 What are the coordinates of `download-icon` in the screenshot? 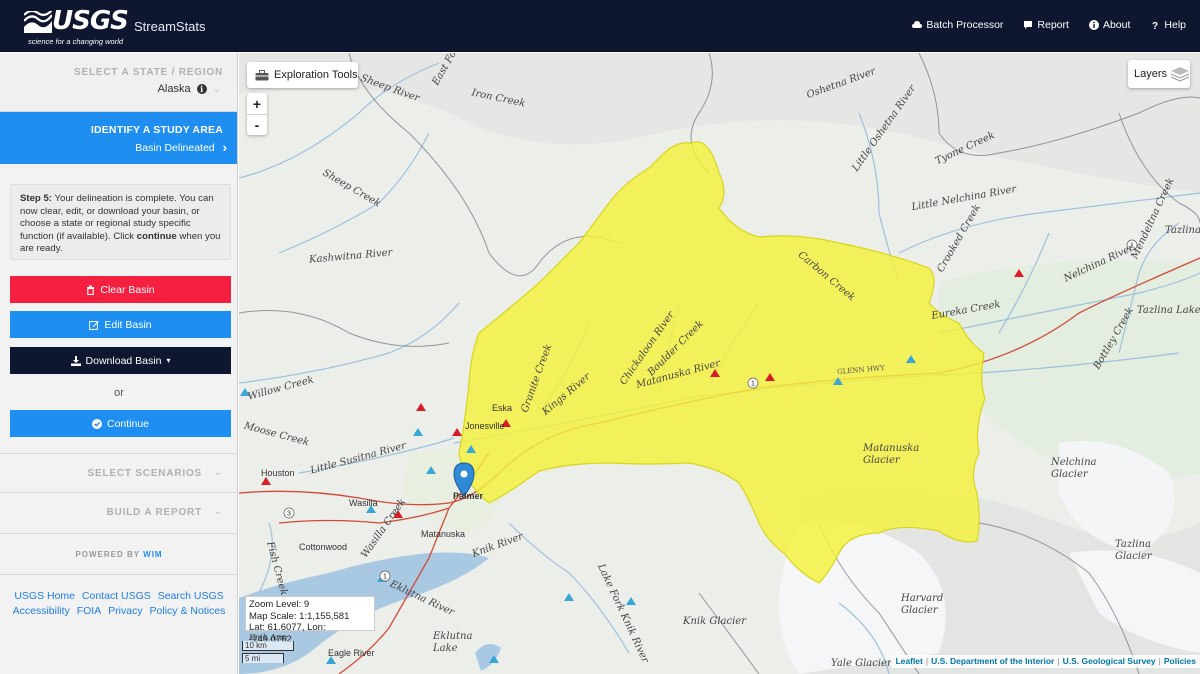 It's located at (75, 360).